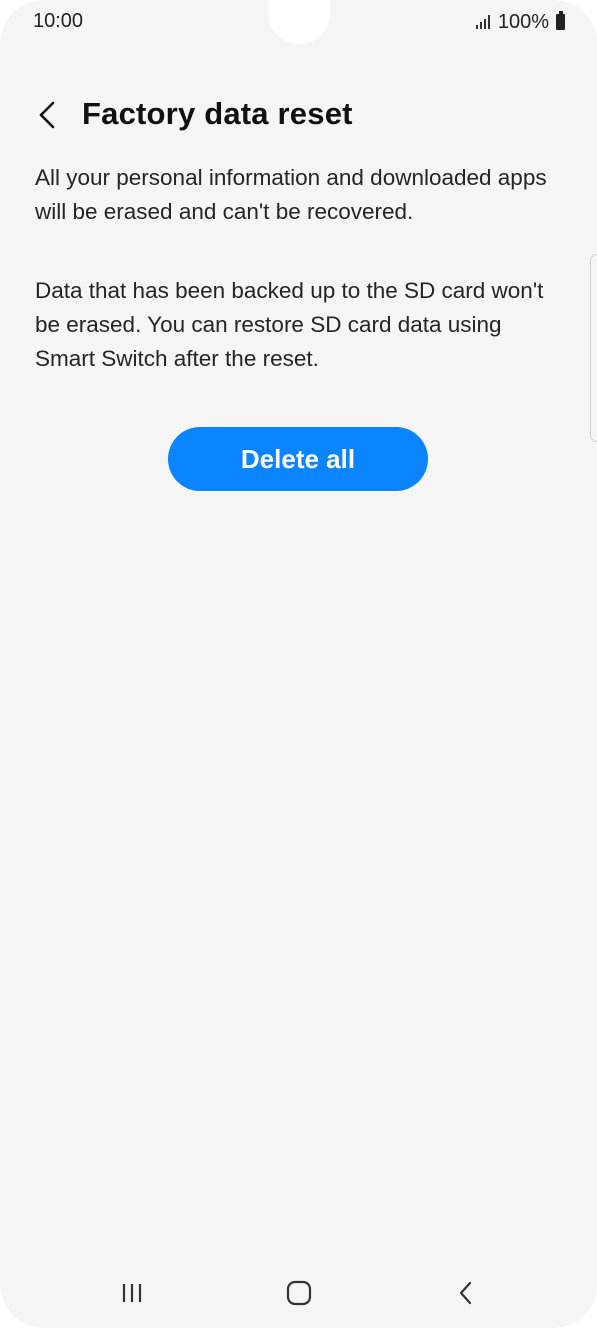 This screenshot has width=597, height=1328. What do you see at coordinates (482, 22) in the screenshot?
I see `signal-icon` at bounding box center [482, 22].